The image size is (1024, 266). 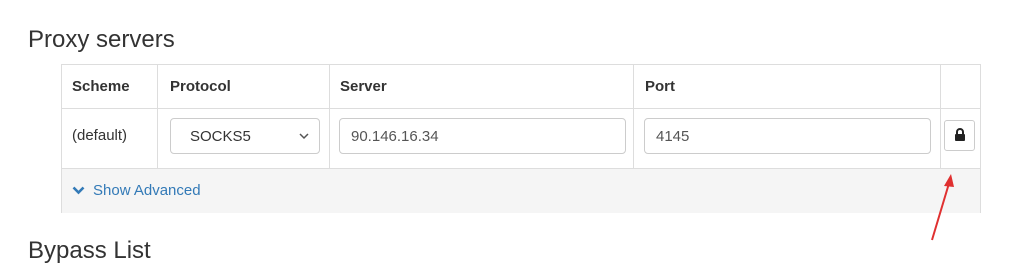 I want to click on lock-icon, so click(x=960, y=134).